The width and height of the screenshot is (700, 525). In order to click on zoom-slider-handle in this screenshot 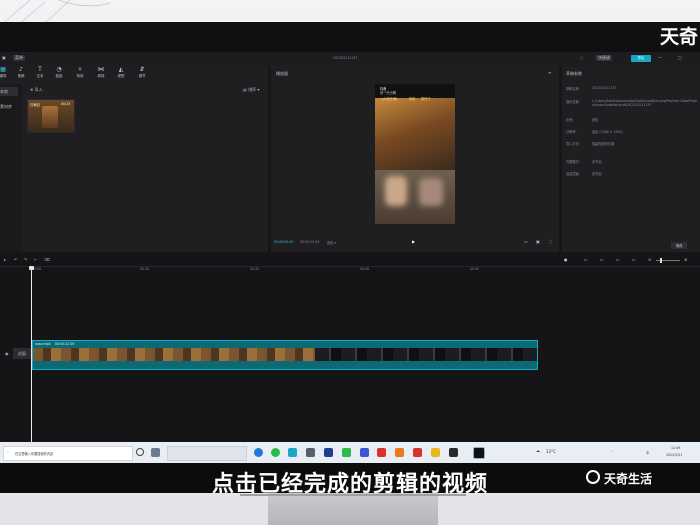, I will do `click(661, 260)`.